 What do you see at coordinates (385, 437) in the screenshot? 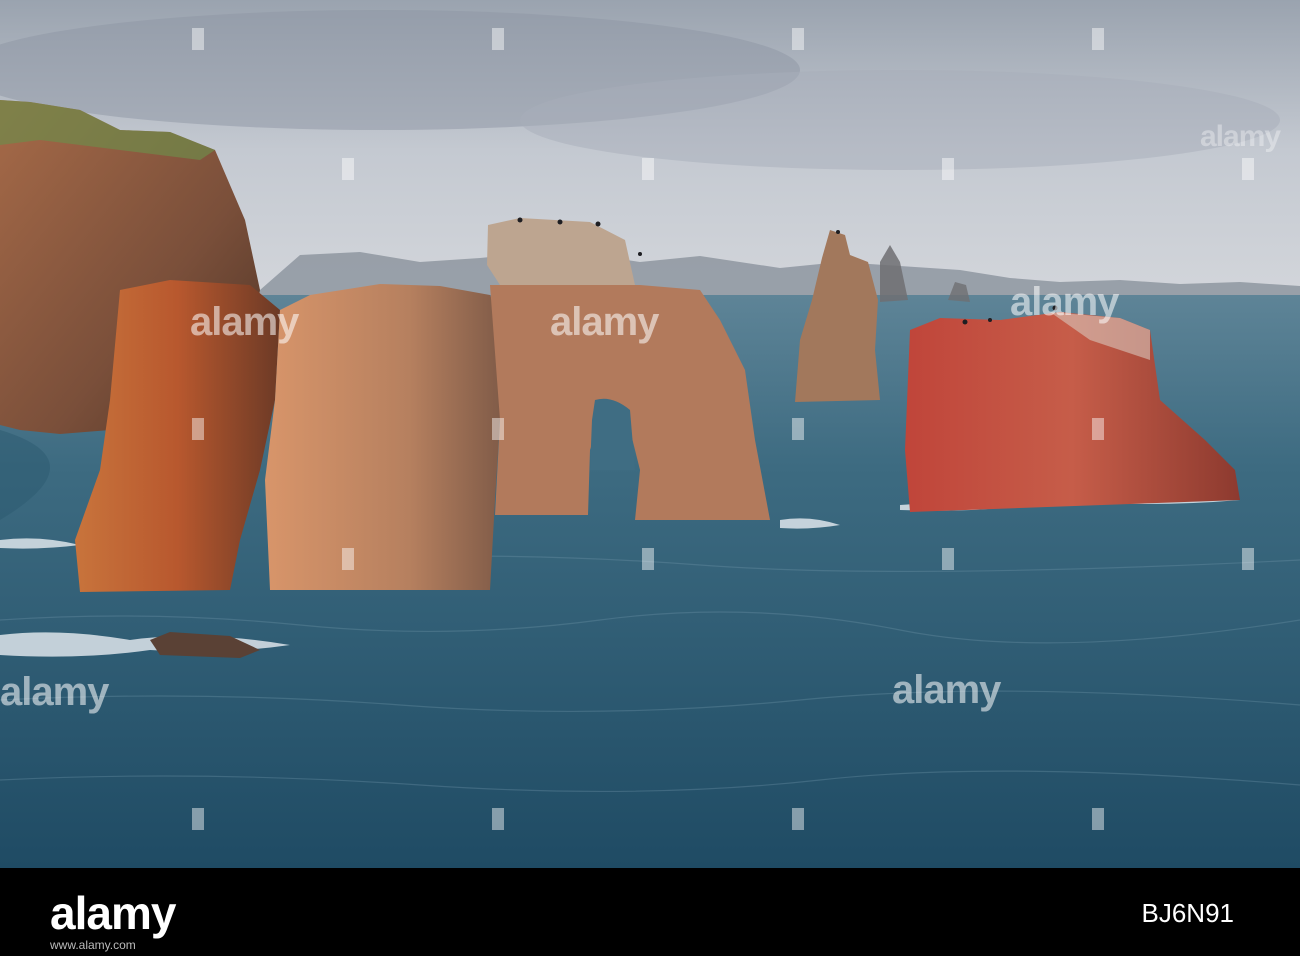
I see `sea-stack-front-centre` at bounding box center [385, 437].